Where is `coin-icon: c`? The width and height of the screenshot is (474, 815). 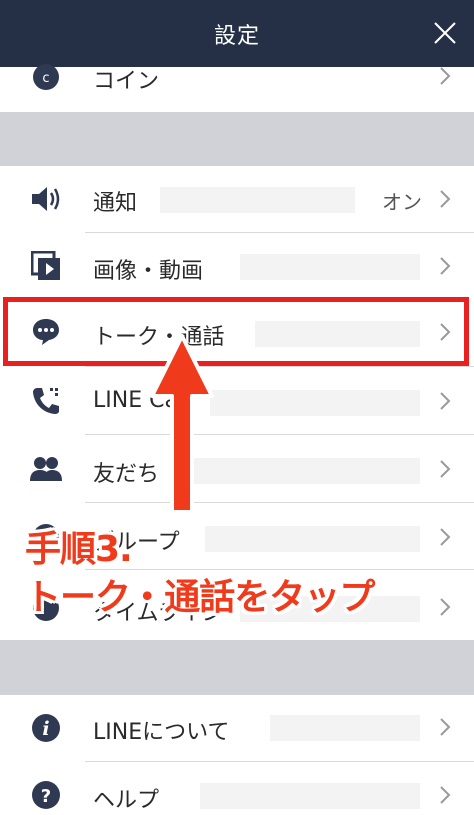
coin-icon: c is located at coordinates (46, 77).